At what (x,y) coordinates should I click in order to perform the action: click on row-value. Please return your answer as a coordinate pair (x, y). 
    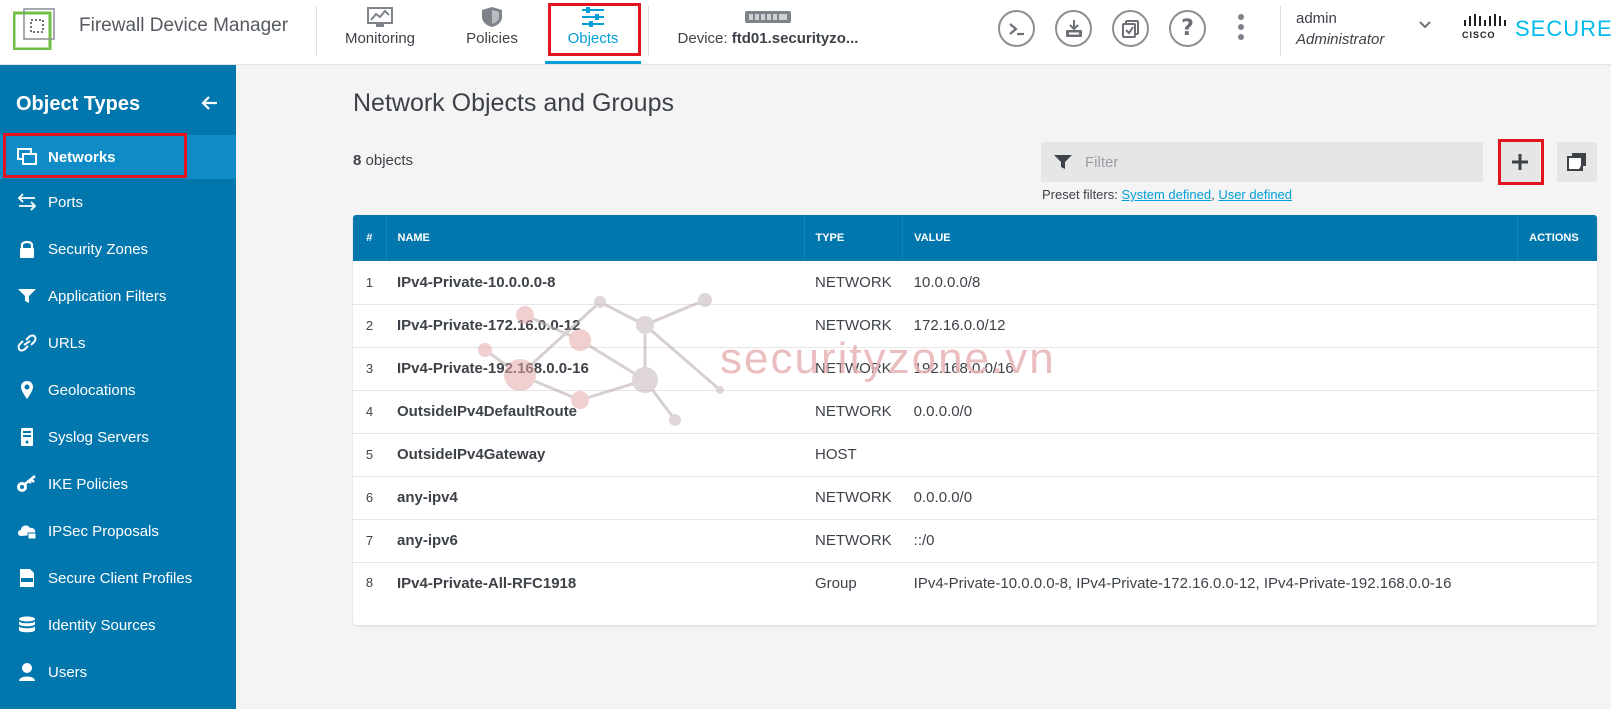
    Looking at the image, I should click on (1210, 454).